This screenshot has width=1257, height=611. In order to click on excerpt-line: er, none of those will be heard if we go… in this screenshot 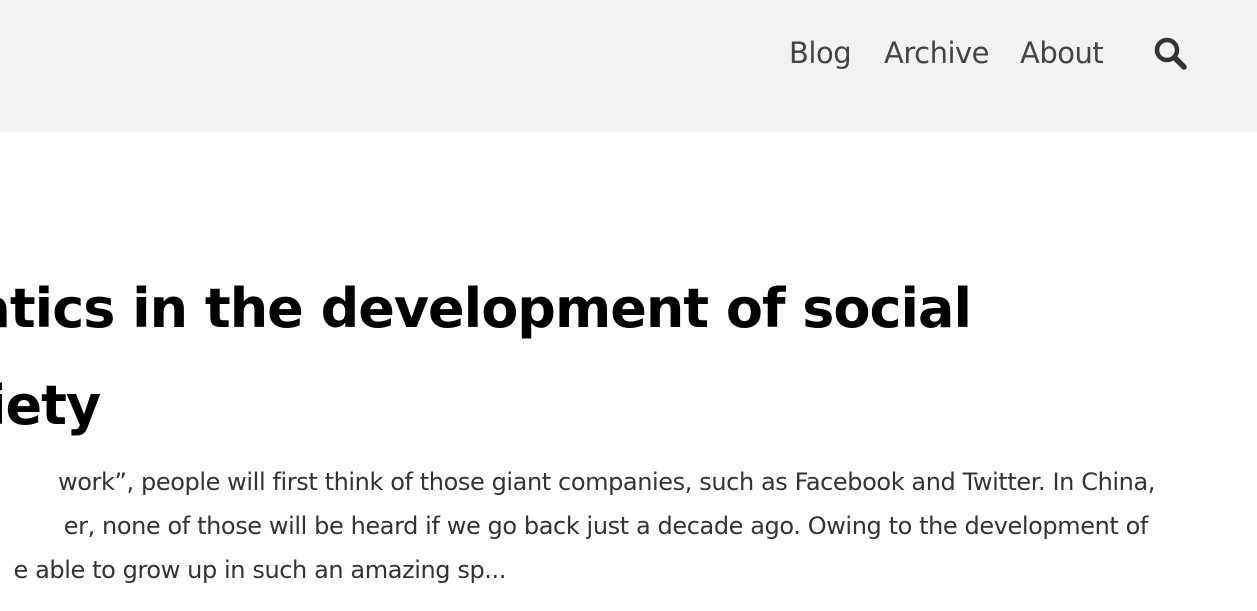, I will do `click(606, 526)`.